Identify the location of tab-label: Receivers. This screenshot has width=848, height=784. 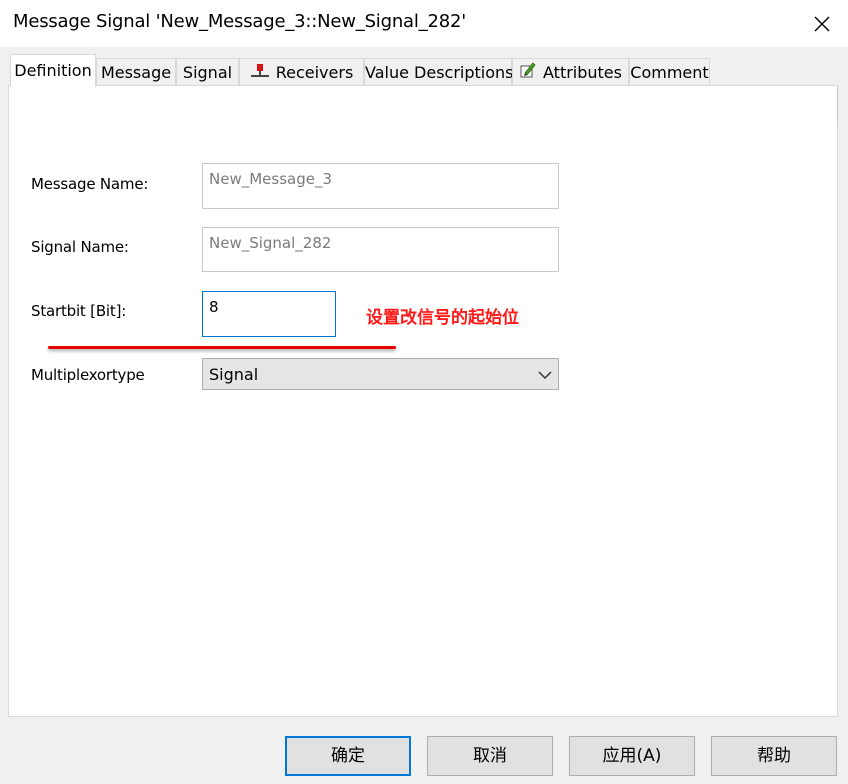
(314, 72).